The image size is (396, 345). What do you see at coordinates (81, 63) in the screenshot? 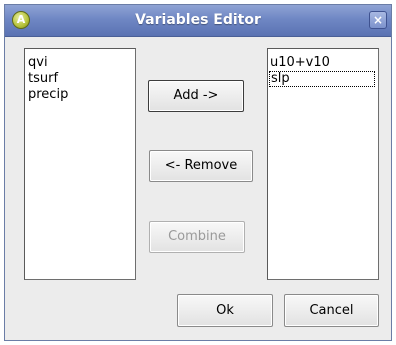
I see `list-item: qvi` at bounding box center [81, 63].